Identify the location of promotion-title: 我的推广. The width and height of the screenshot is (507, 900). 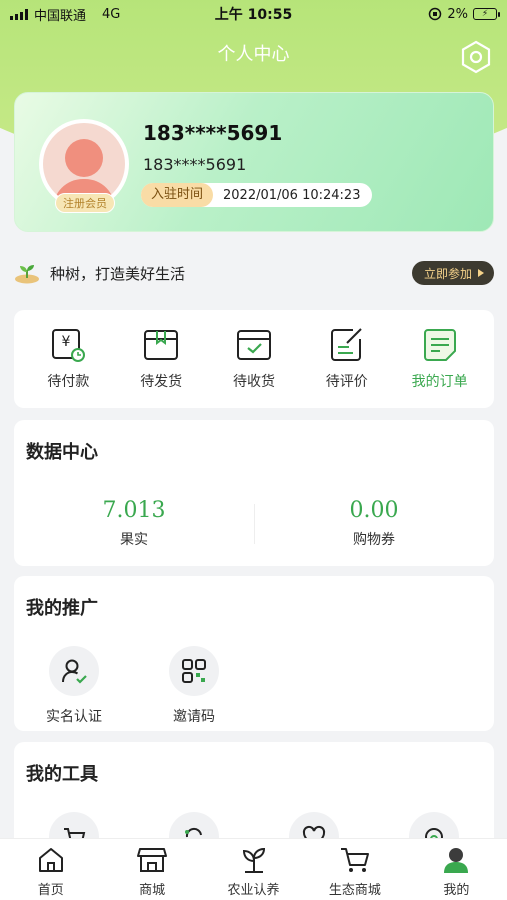
(62, 608).